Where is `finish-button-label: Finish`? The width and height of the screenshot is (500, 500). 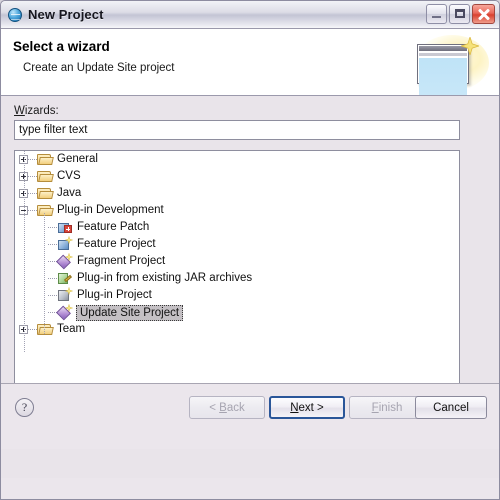 finish-button-label: Finish is located at coordinates (387, 407).